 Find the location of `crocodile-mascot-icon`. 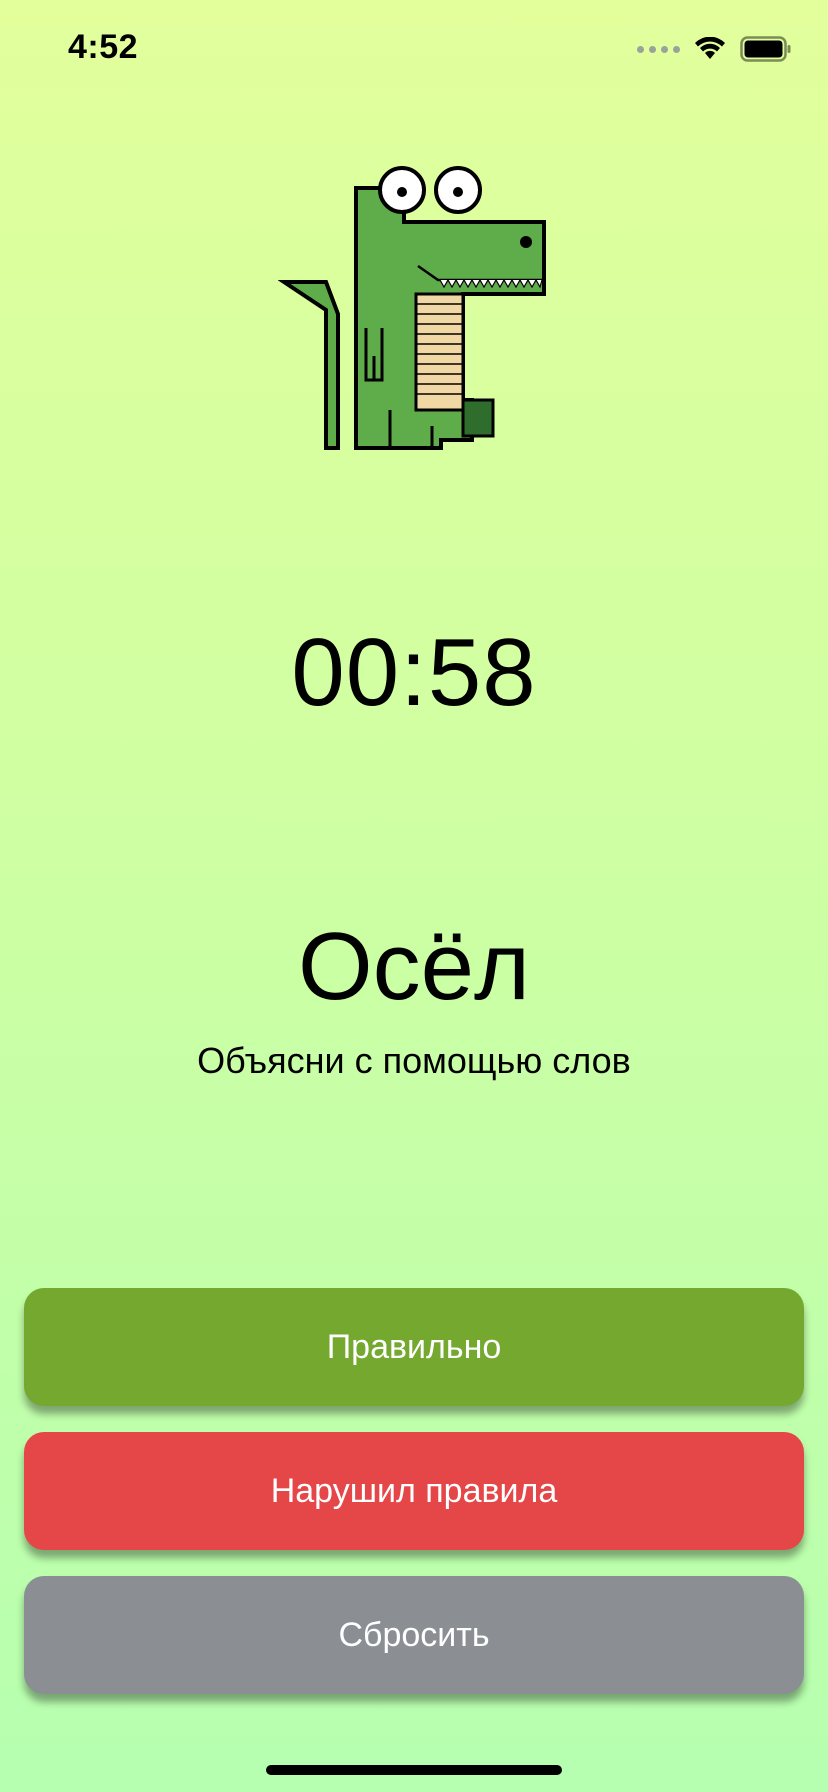

crocodile-mascot-icon is located at coordinates (412, 308).